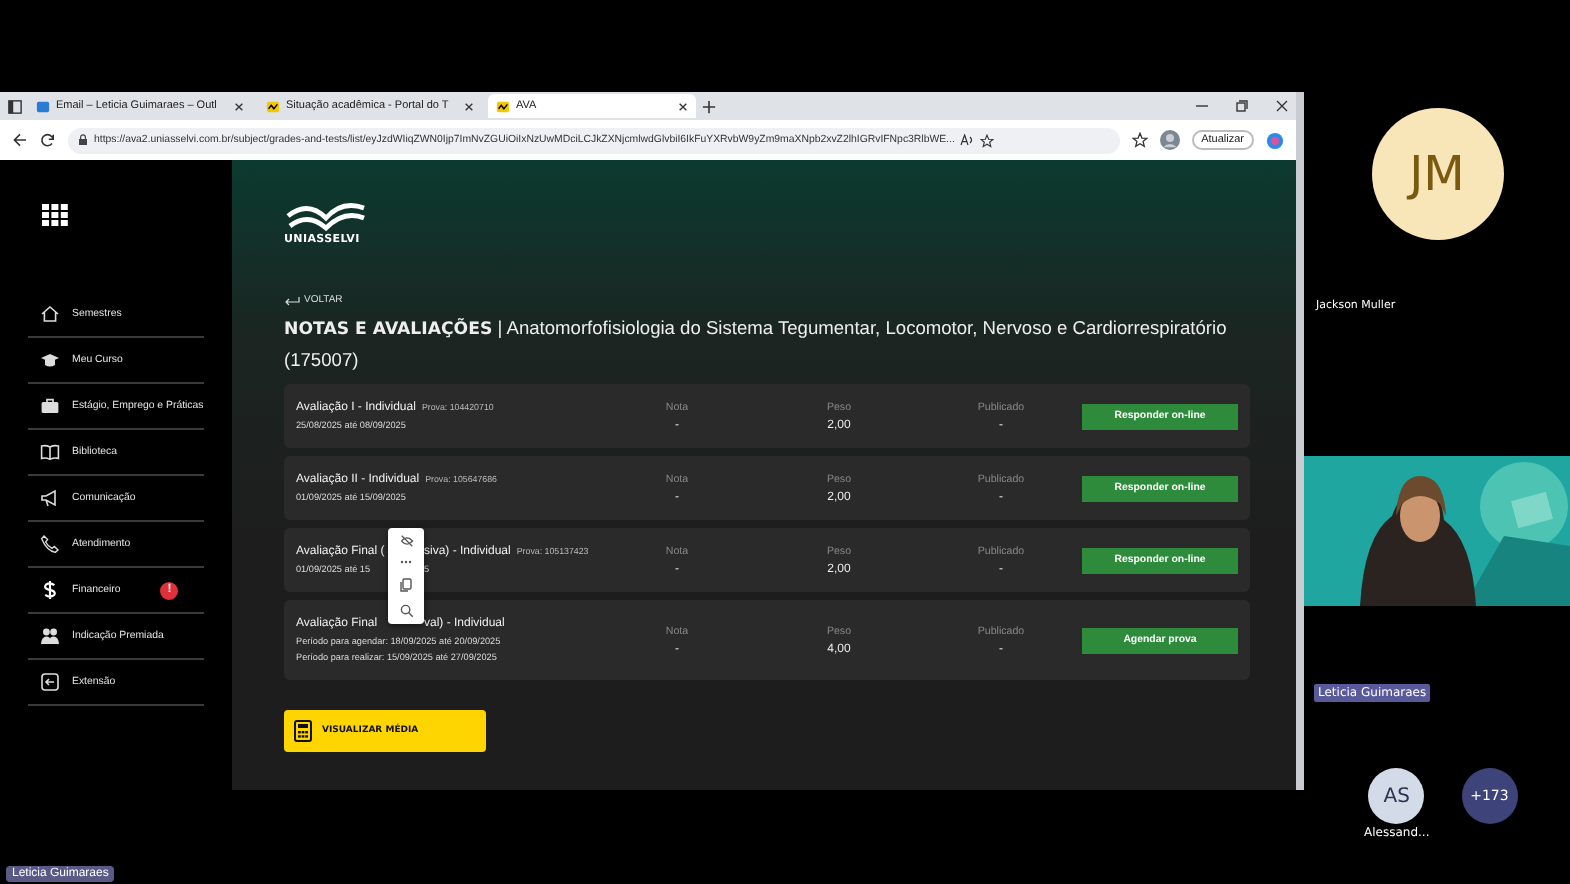 The width and height of the screenshot is (1570, 884). What do you see at coordinates (1437, 174) in the screenshot?
I see `participant-avatar: JM` at bounding box center [1437, 174].